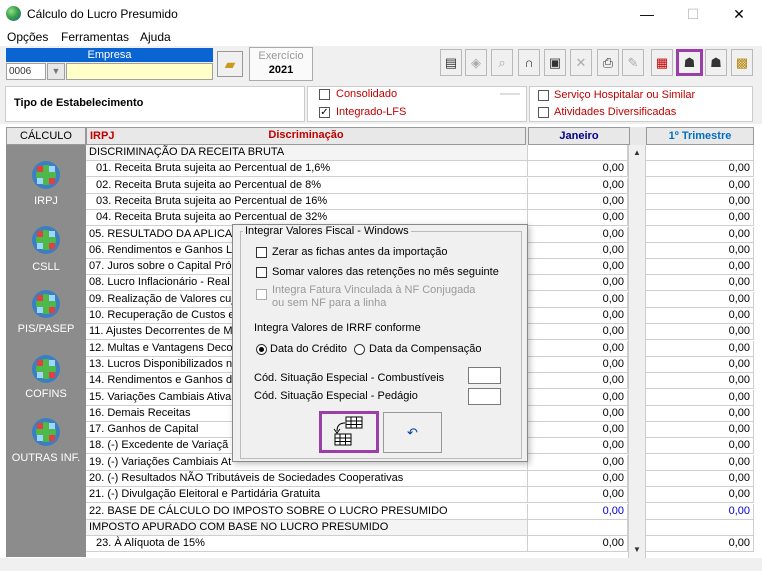 This screenshot has height=571, width=762. What do you see at coordinates (349, 432) in the screenshot?
I see `import-button` at bounding box center [349, 432].